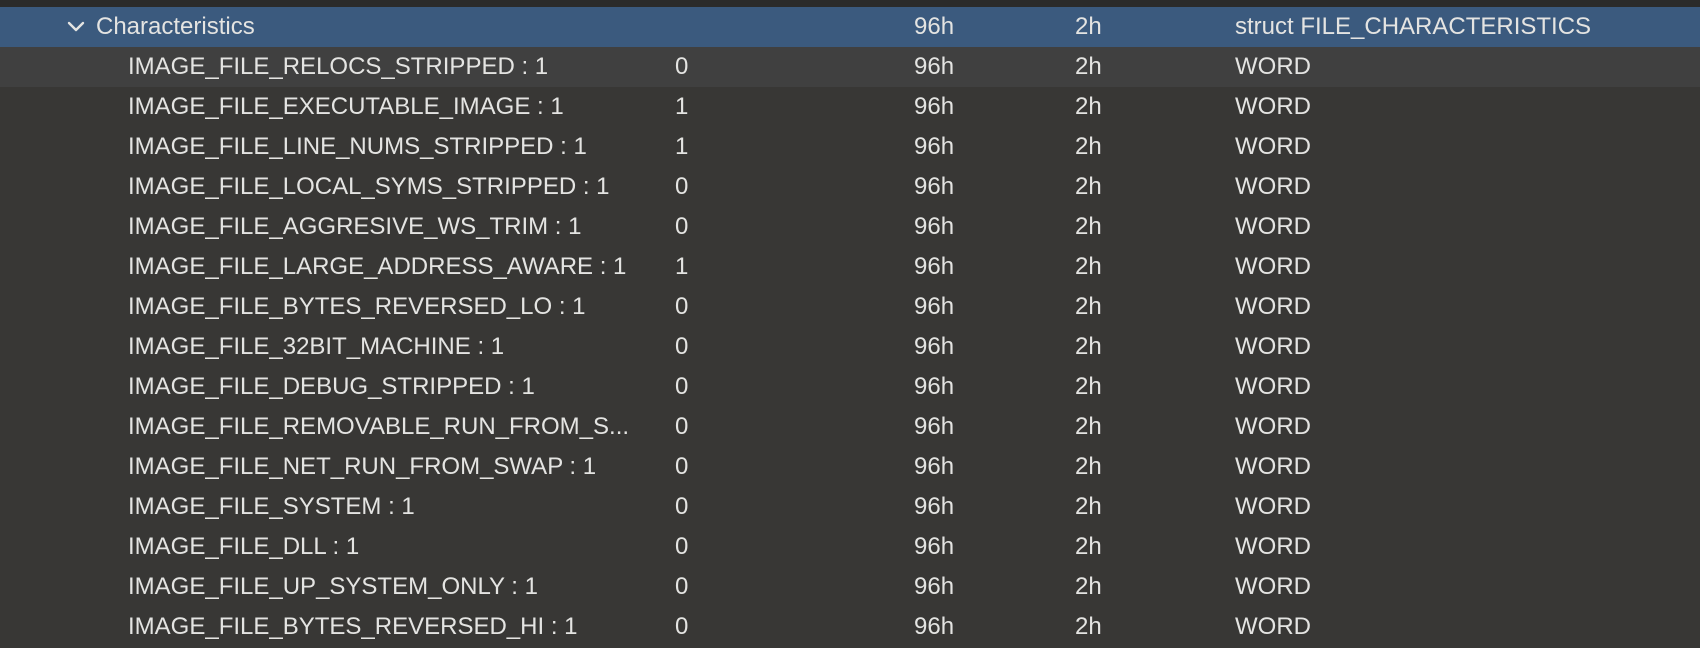  I want to click on field-name: IMAGE_FILE_UP_SYSTEM_ONLY : 1, so click(333, 586).